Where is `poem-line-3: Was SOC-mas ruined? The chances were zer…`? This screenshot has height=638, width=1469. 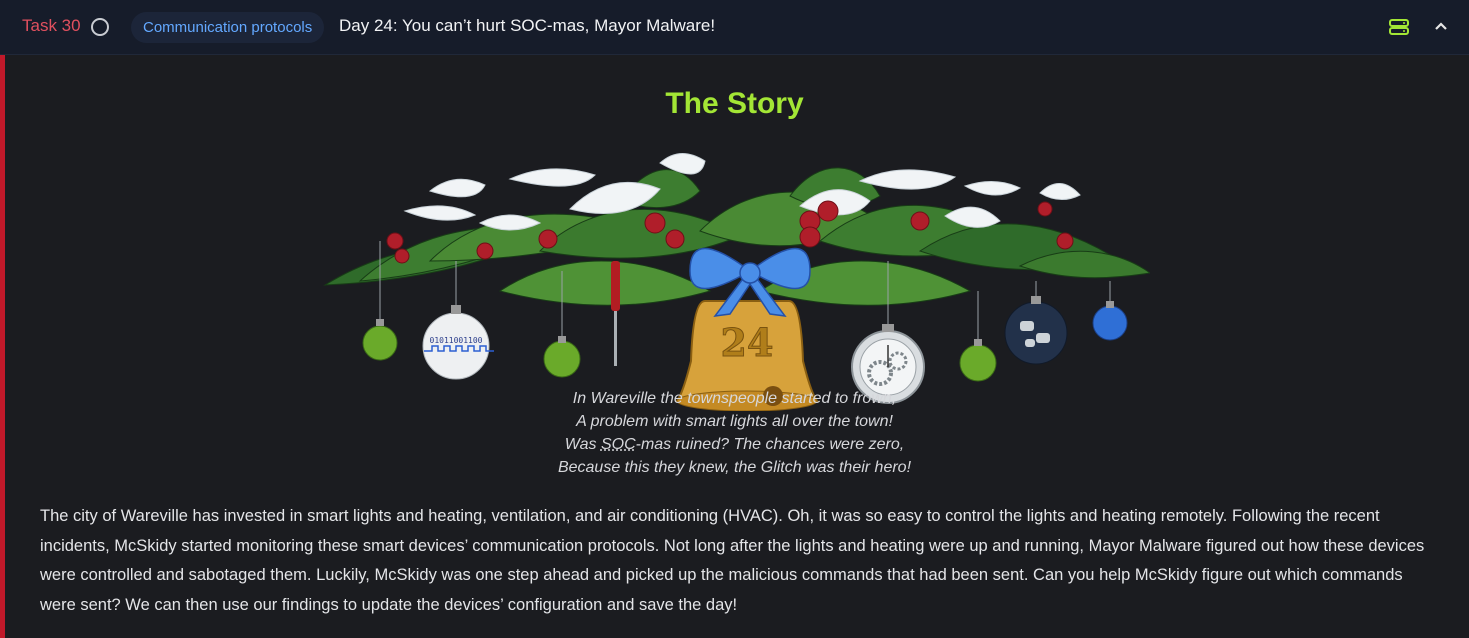 poem-line-3: Was SOC-mas ruined? The chances were zer… is located at coordinates (734, 444).